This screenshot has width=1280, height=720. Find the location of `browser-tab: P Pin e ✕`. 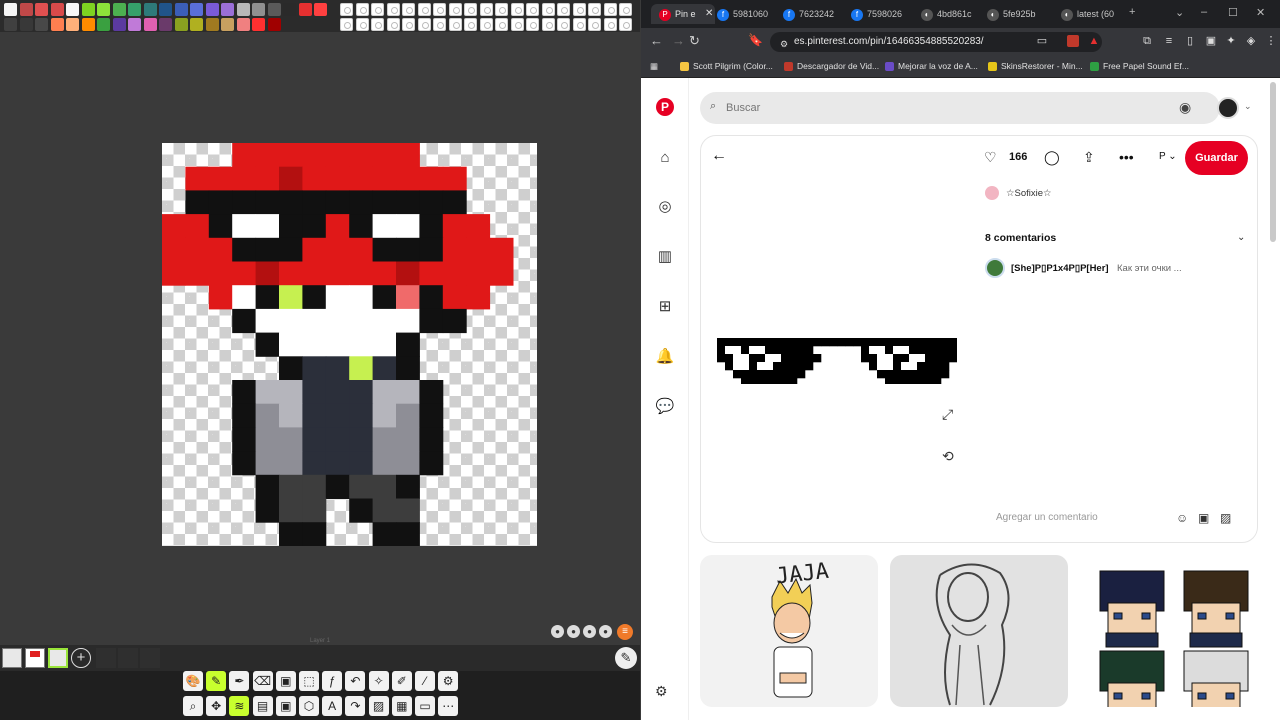

browser-tab: P Pin e ✕ is located at coordinates (683, 14).